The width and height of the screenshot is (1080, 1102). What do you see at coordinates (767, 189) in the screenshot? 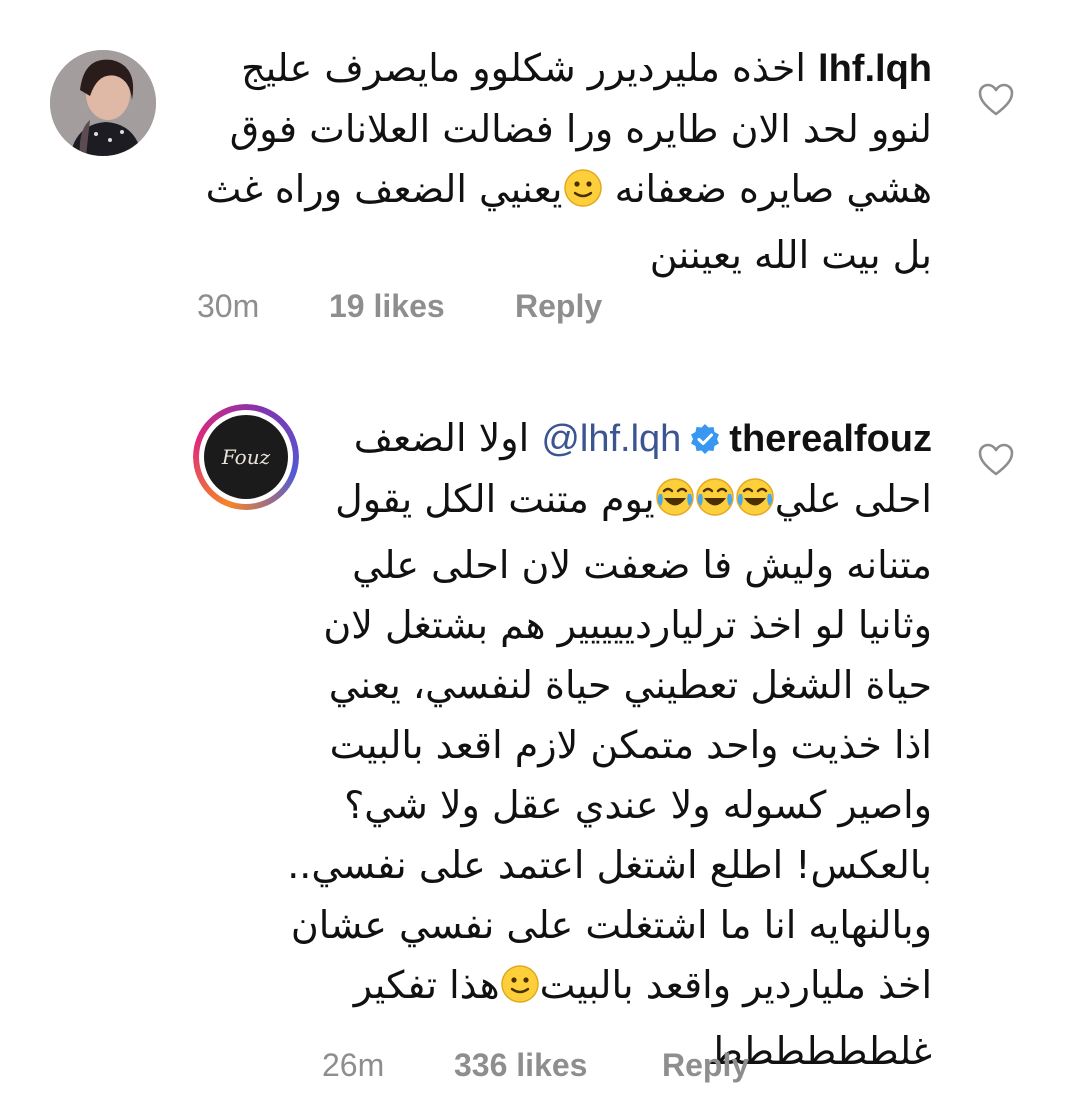
I see `comment-text-line: هشي صايره ضعفانه` at bounding box center [767, 189].